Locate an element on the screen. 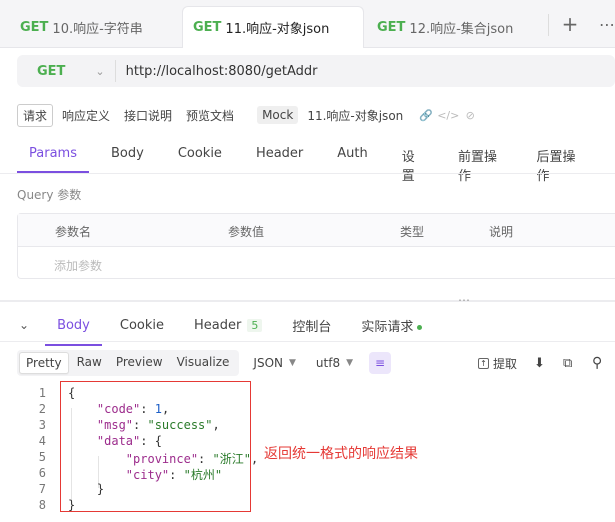  tab-label: 10.响应-字符串 is located at coordinates (97, 29).